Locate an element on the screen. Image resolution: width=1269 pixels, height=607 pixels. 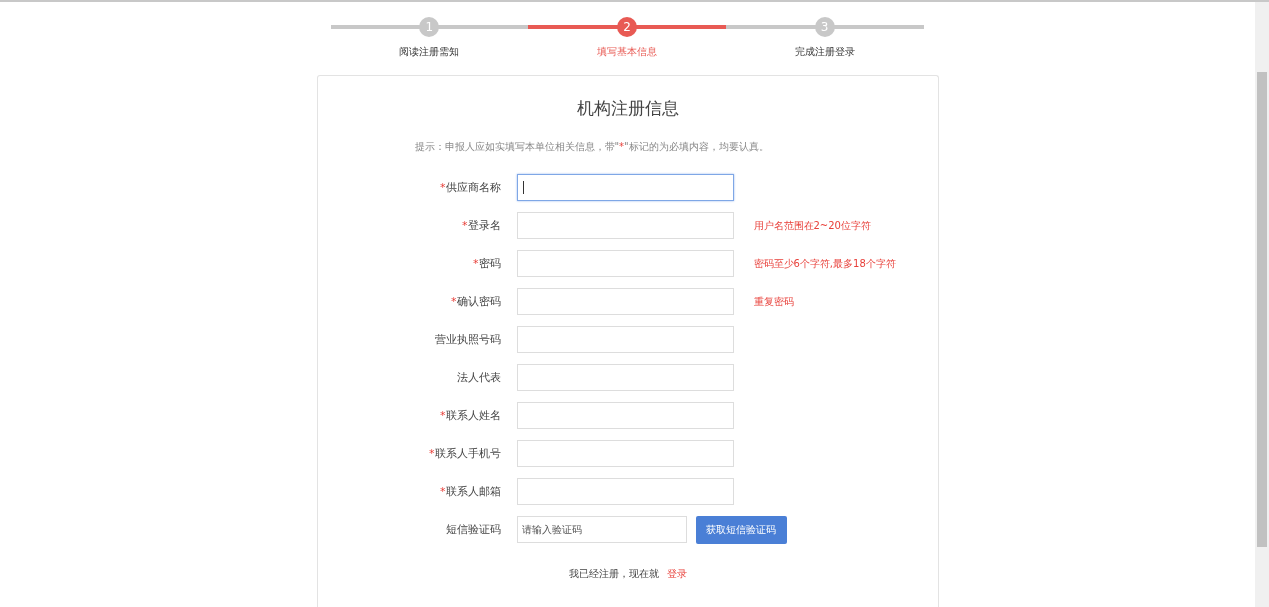
validation-note: 重复密码 is located at coordinates (773, 301).